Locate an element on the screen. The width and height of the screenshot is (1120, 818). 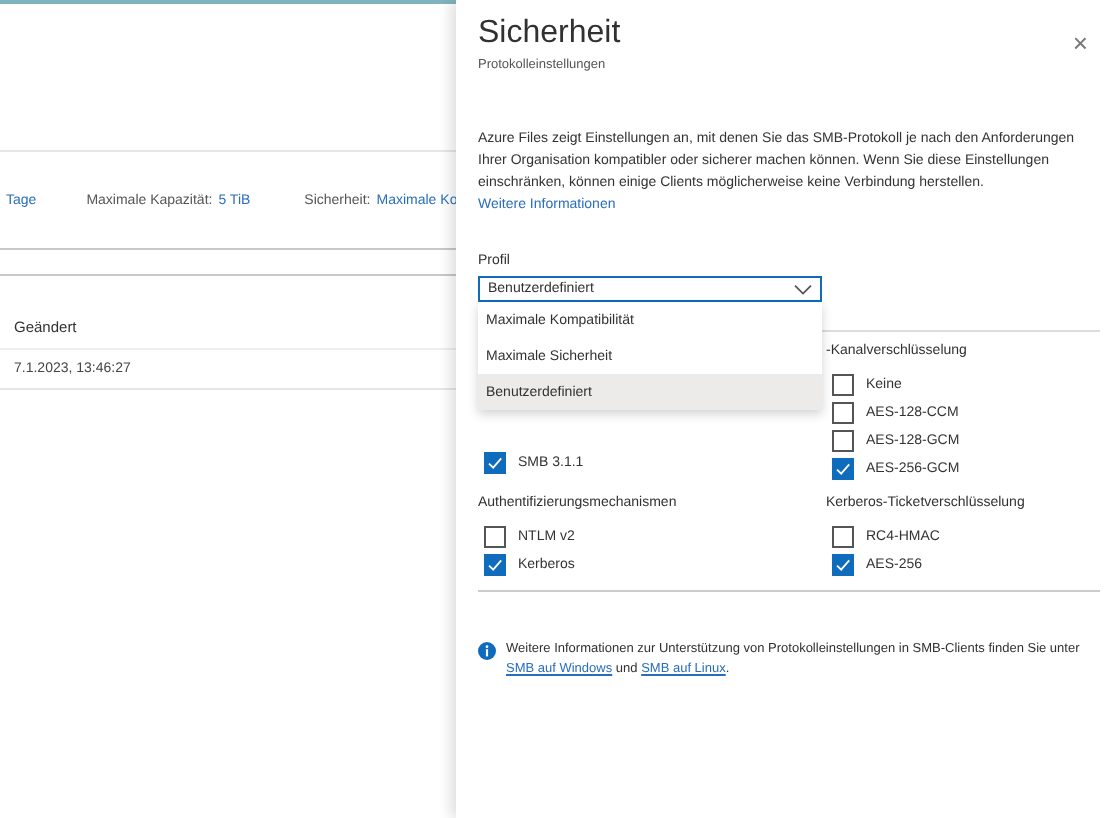
info-icon is located at coordinates (487, 651).